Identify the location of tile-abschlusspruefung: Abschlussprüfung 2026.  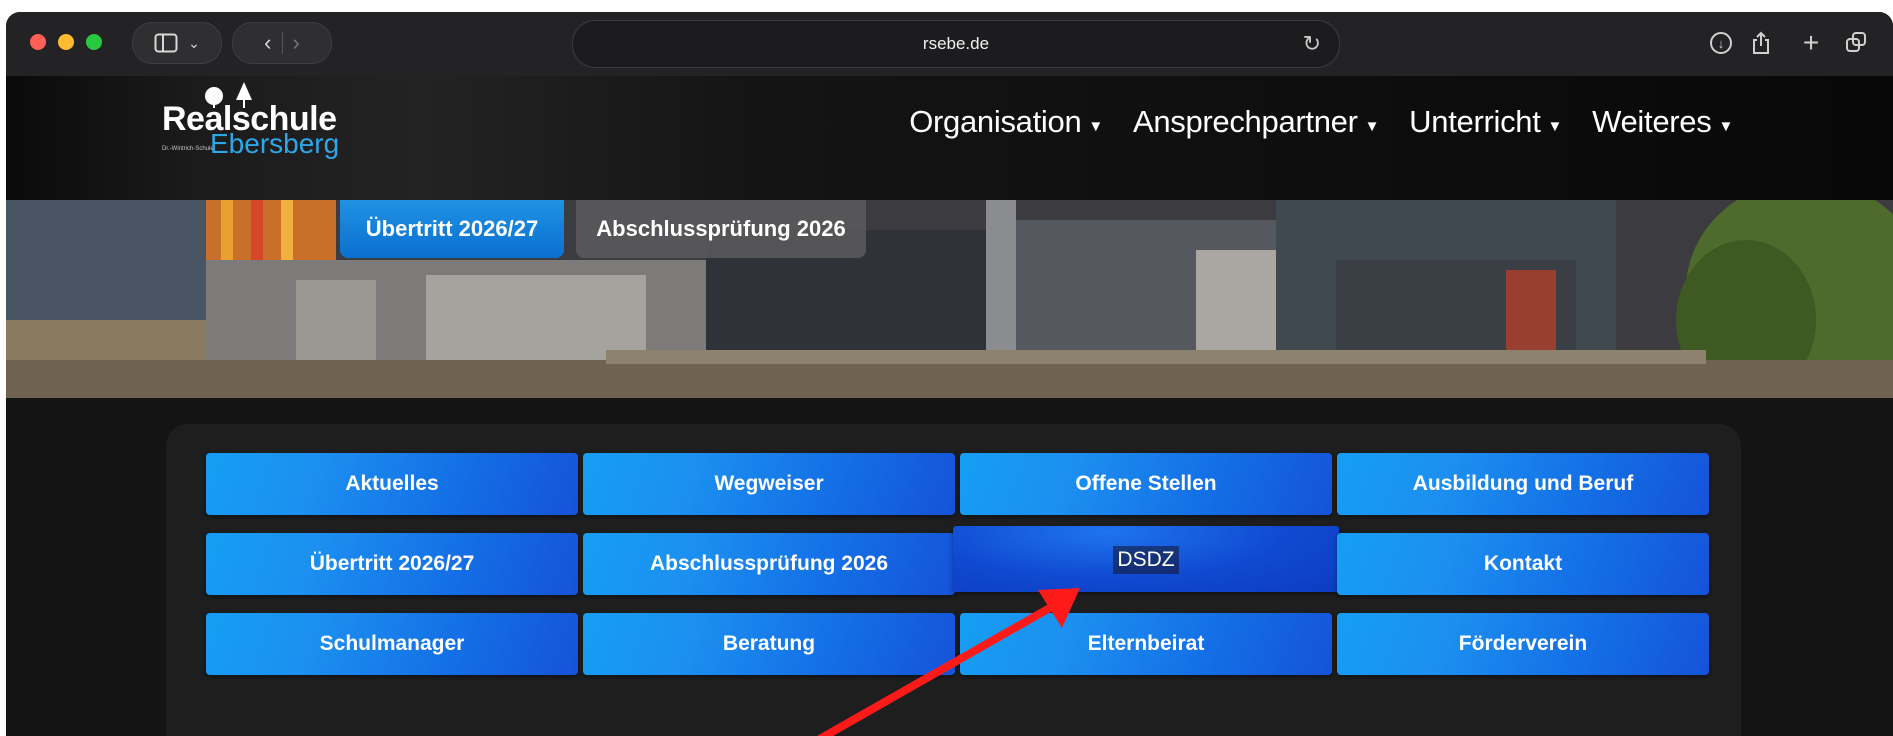
(769, 564).